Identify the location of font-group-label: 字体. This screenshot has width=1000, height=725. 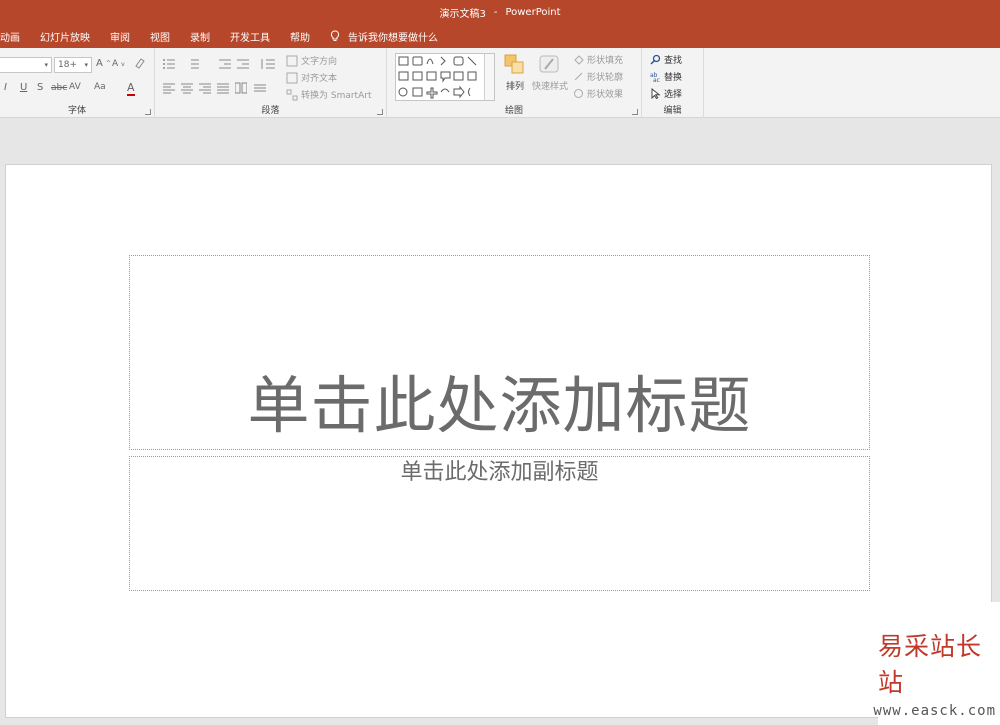
(76, 111).